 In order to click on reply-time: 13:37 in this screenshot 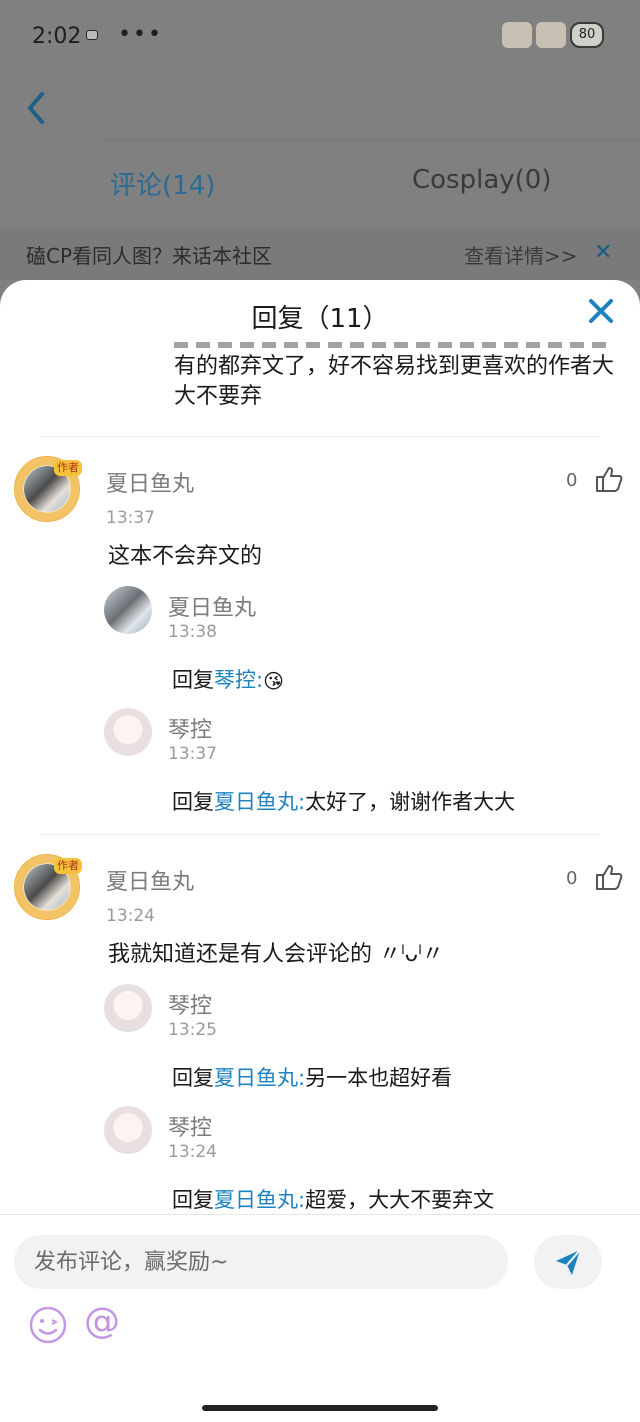, I will do `click(192, 754)`.